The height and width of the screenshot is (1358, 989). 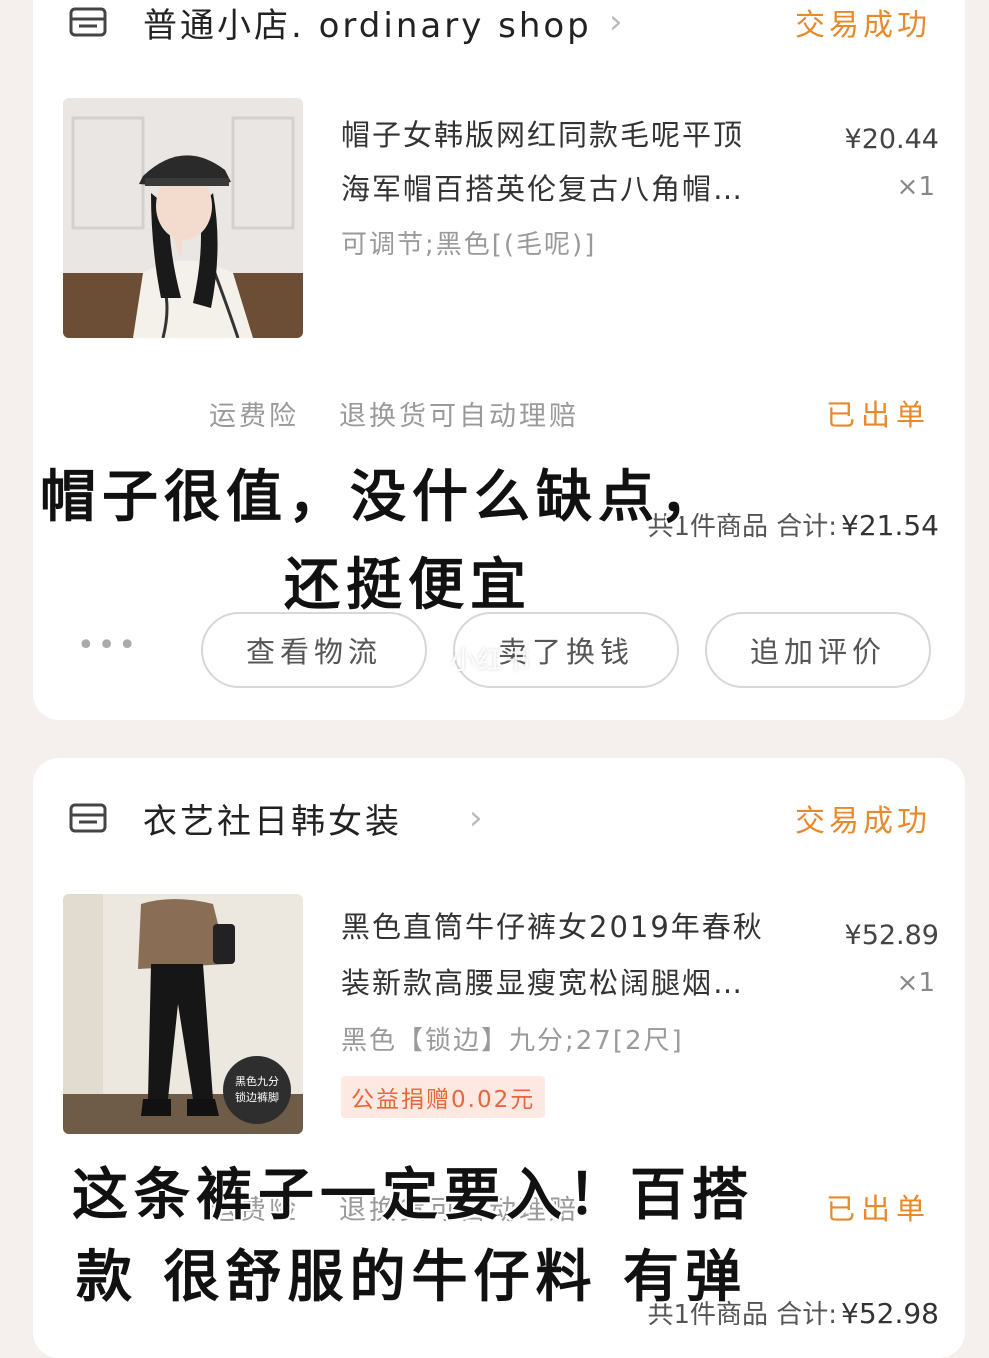 What do you see at coordinates (459, 416) in the screenshot?
I see `service-auto-claim: 退换货可自动理赔` at bounding box center [459, 416].